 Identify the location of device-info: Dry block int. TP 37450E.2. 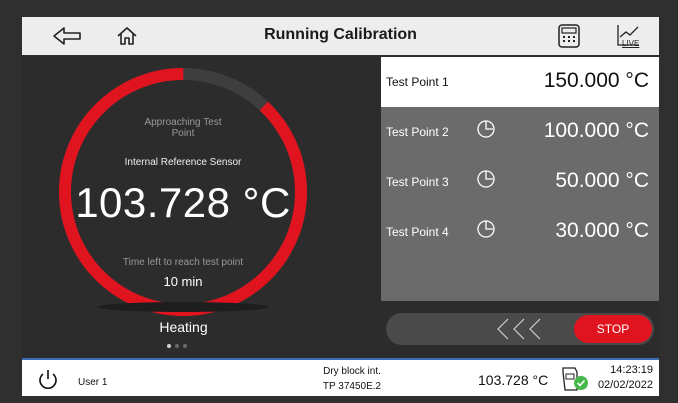
(352, 379).